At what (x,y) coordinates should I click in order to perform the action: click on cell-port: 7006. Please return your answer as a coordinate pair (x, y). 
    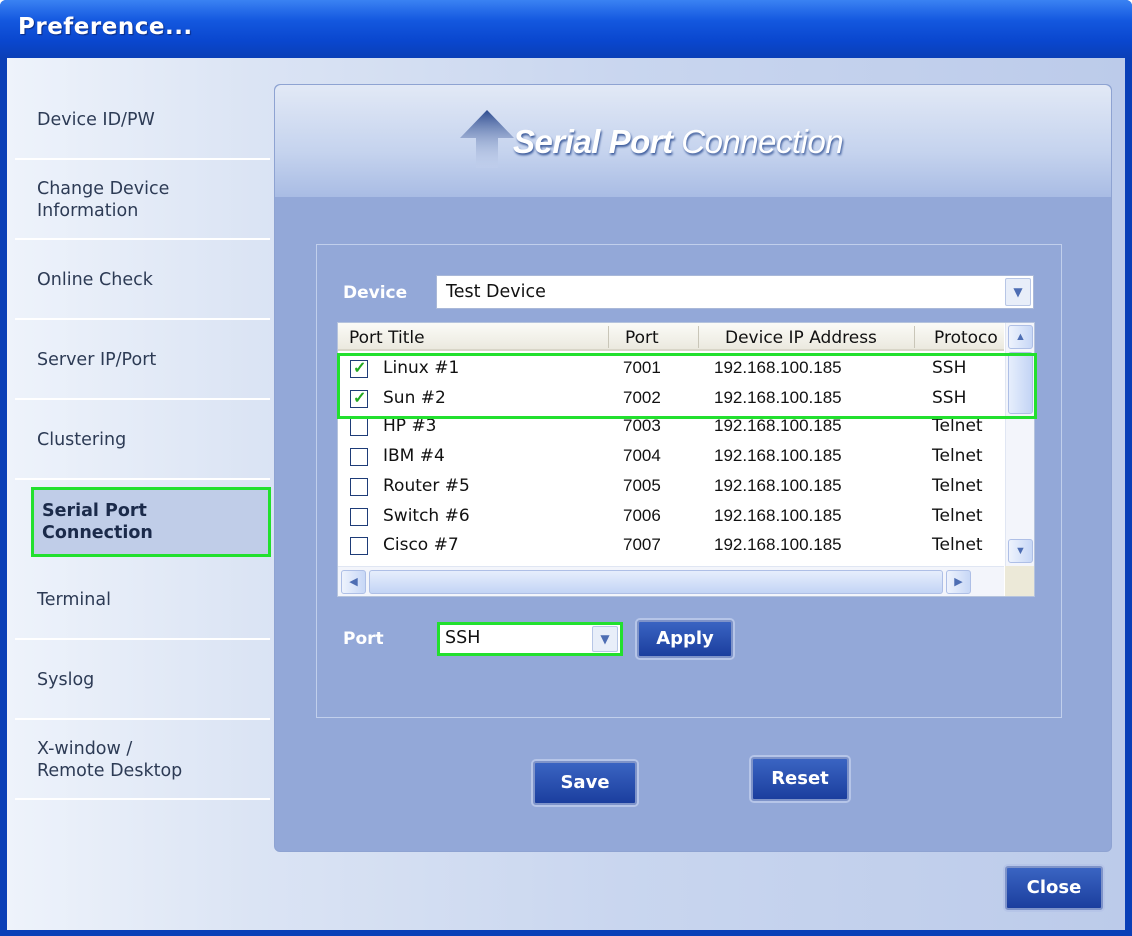
    Looking at the image, I should click on (642, 515).